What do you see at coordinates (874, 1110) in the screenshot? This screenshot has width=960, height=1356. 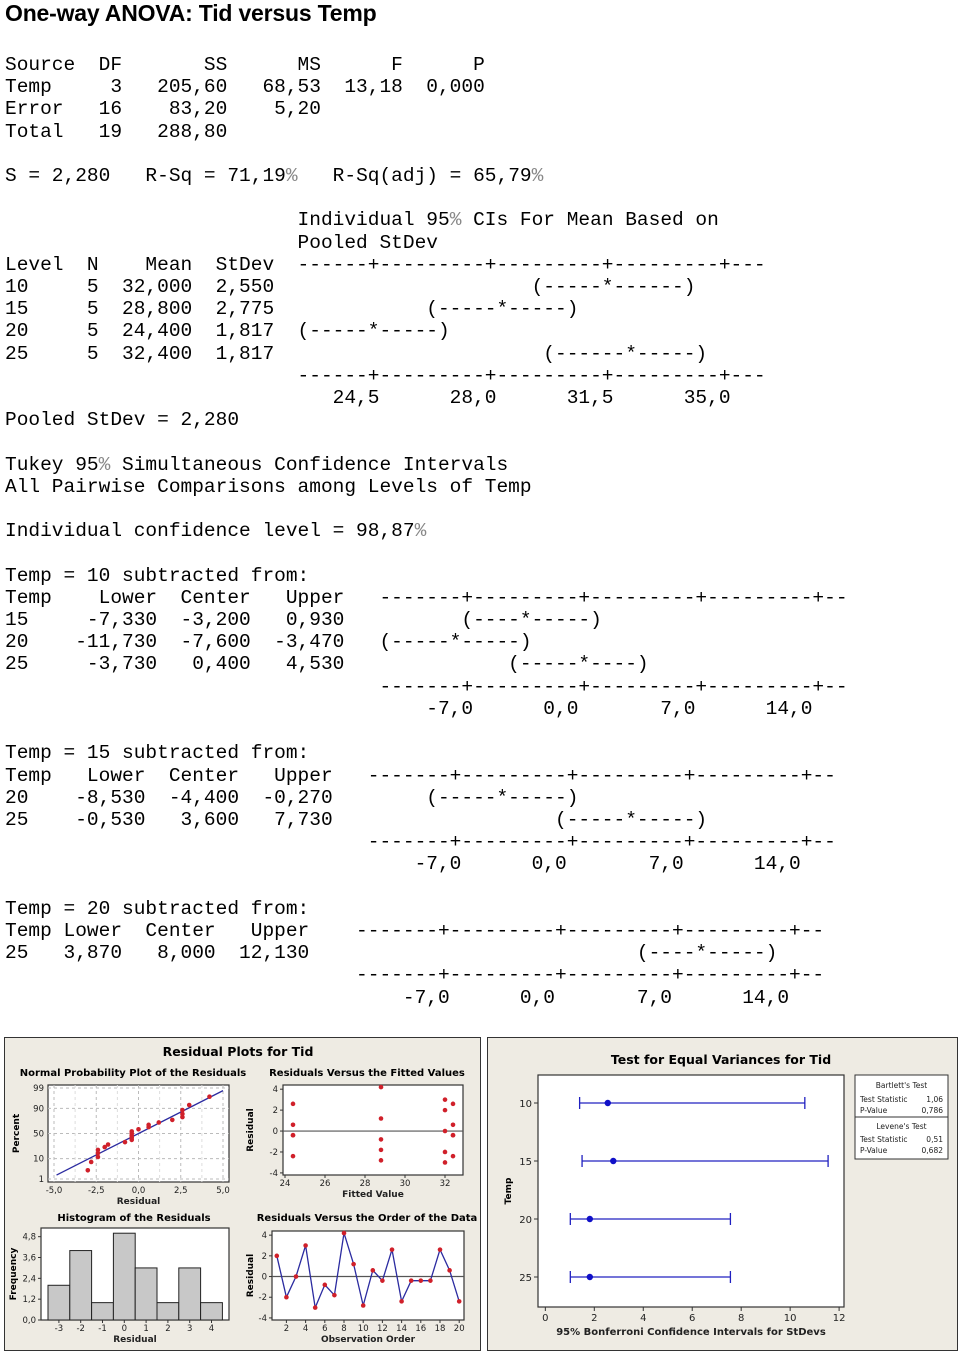 I see `bartlett-p-label: P-Value` at bounding box center [874, 1110].